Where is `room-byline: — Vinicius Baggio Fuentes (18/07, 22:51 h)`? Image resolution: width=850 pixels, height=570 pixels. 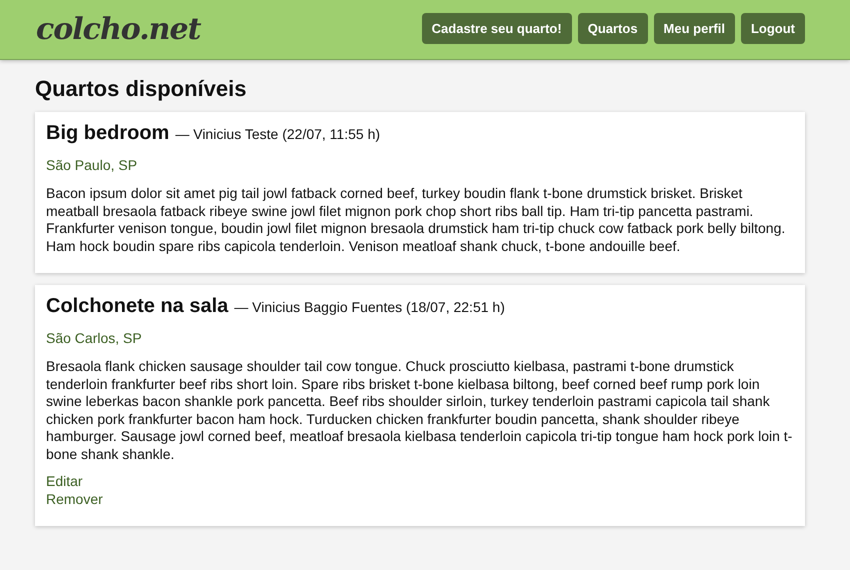
room-byline: — Vinicius Baggio Fuentes (18/07, 22:51 h) is located at coordinates (369, 307).